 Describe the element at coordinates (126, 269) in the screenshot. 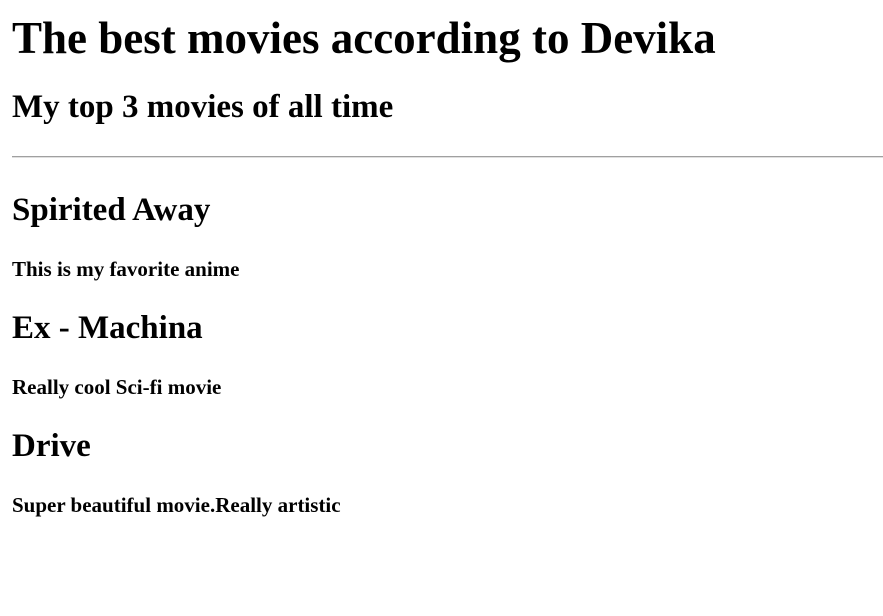

I see `movie-description: This is my favorite anime` at that location.